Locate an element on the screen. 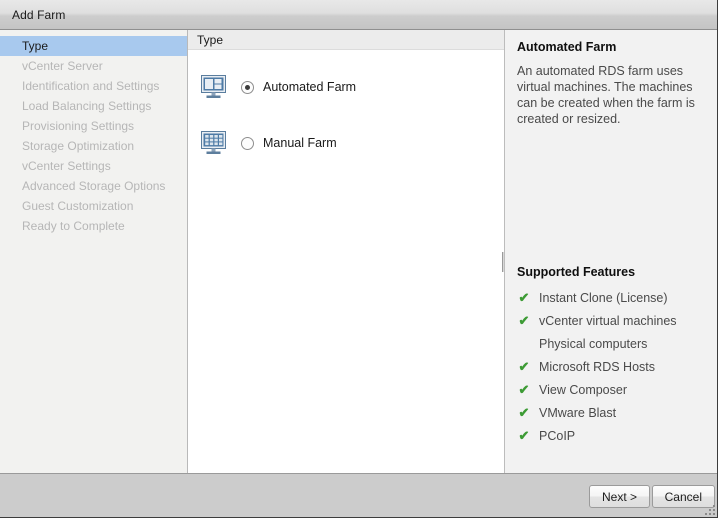  feature-label: PCoIP is located at coordinates (557, 435).